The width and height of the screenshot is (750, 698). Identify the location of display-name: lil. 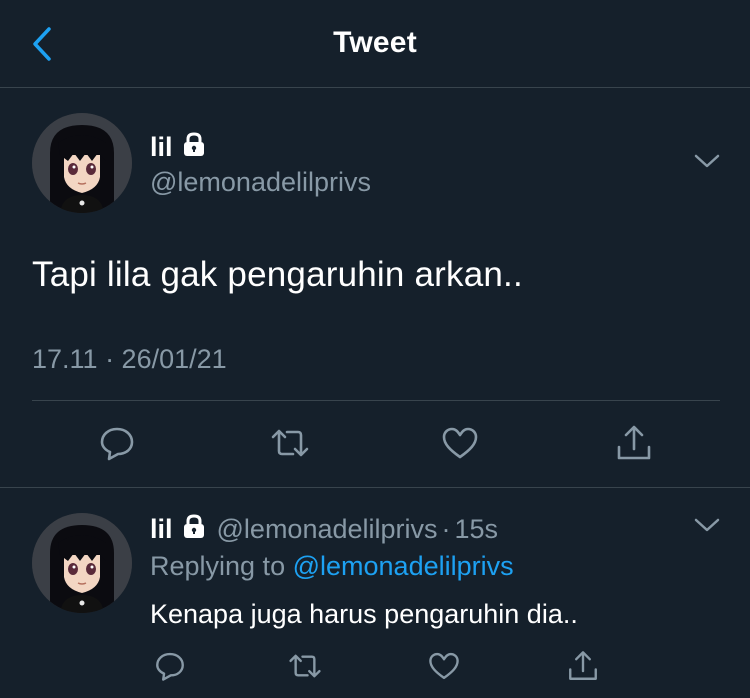
(178, 147).